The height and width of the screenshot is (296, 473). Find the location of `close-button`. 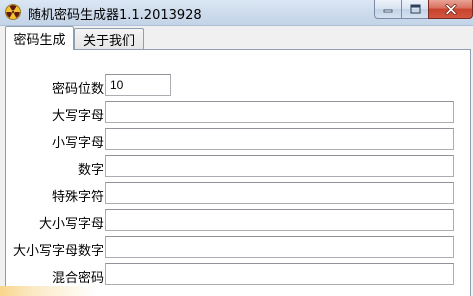

close-button is located at coordinates (450, 9).